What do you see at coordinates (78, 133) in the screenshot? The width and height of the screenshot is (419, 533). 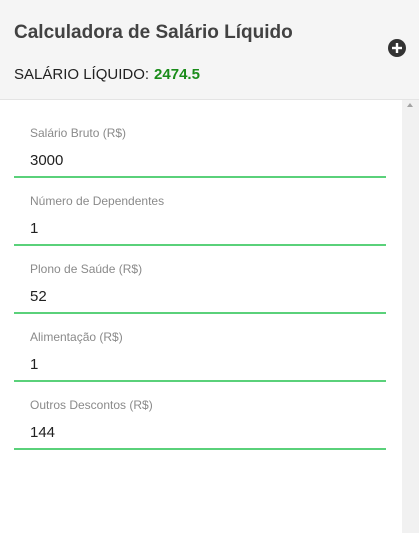 I see `gross-salary-label: Salário Bruto (R$)` at bounding box center [78, 133].